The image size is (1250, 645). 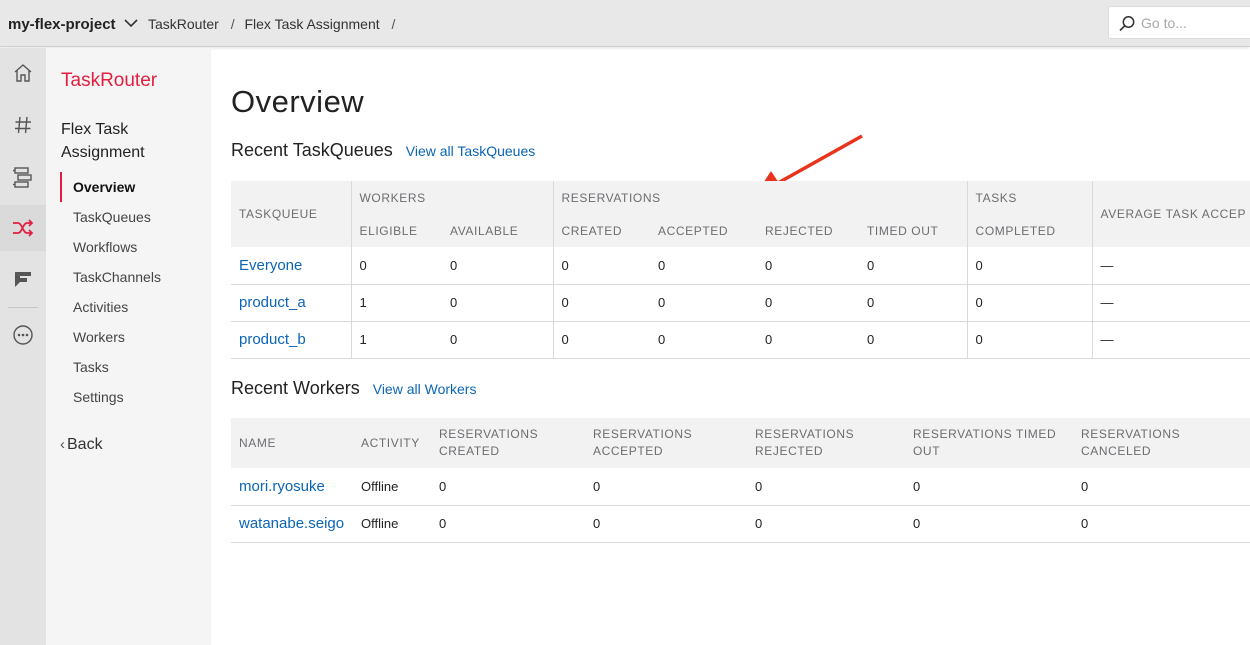 What do you see at coordinates (666, 443) in the screenshot?
I see `col-reservations-accepted: Reservations Accepted` at bounding box center [666, 443].